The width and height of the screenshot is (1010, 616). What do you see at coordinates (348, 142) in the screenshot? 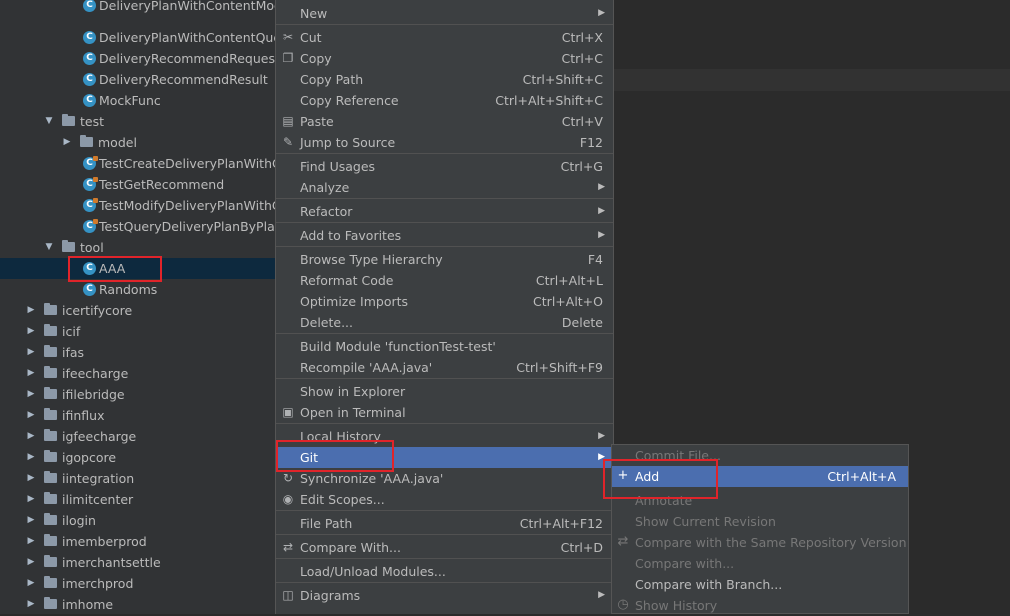
I see `menu-item-label: Jump to Source` at bounding box center [348, 142].